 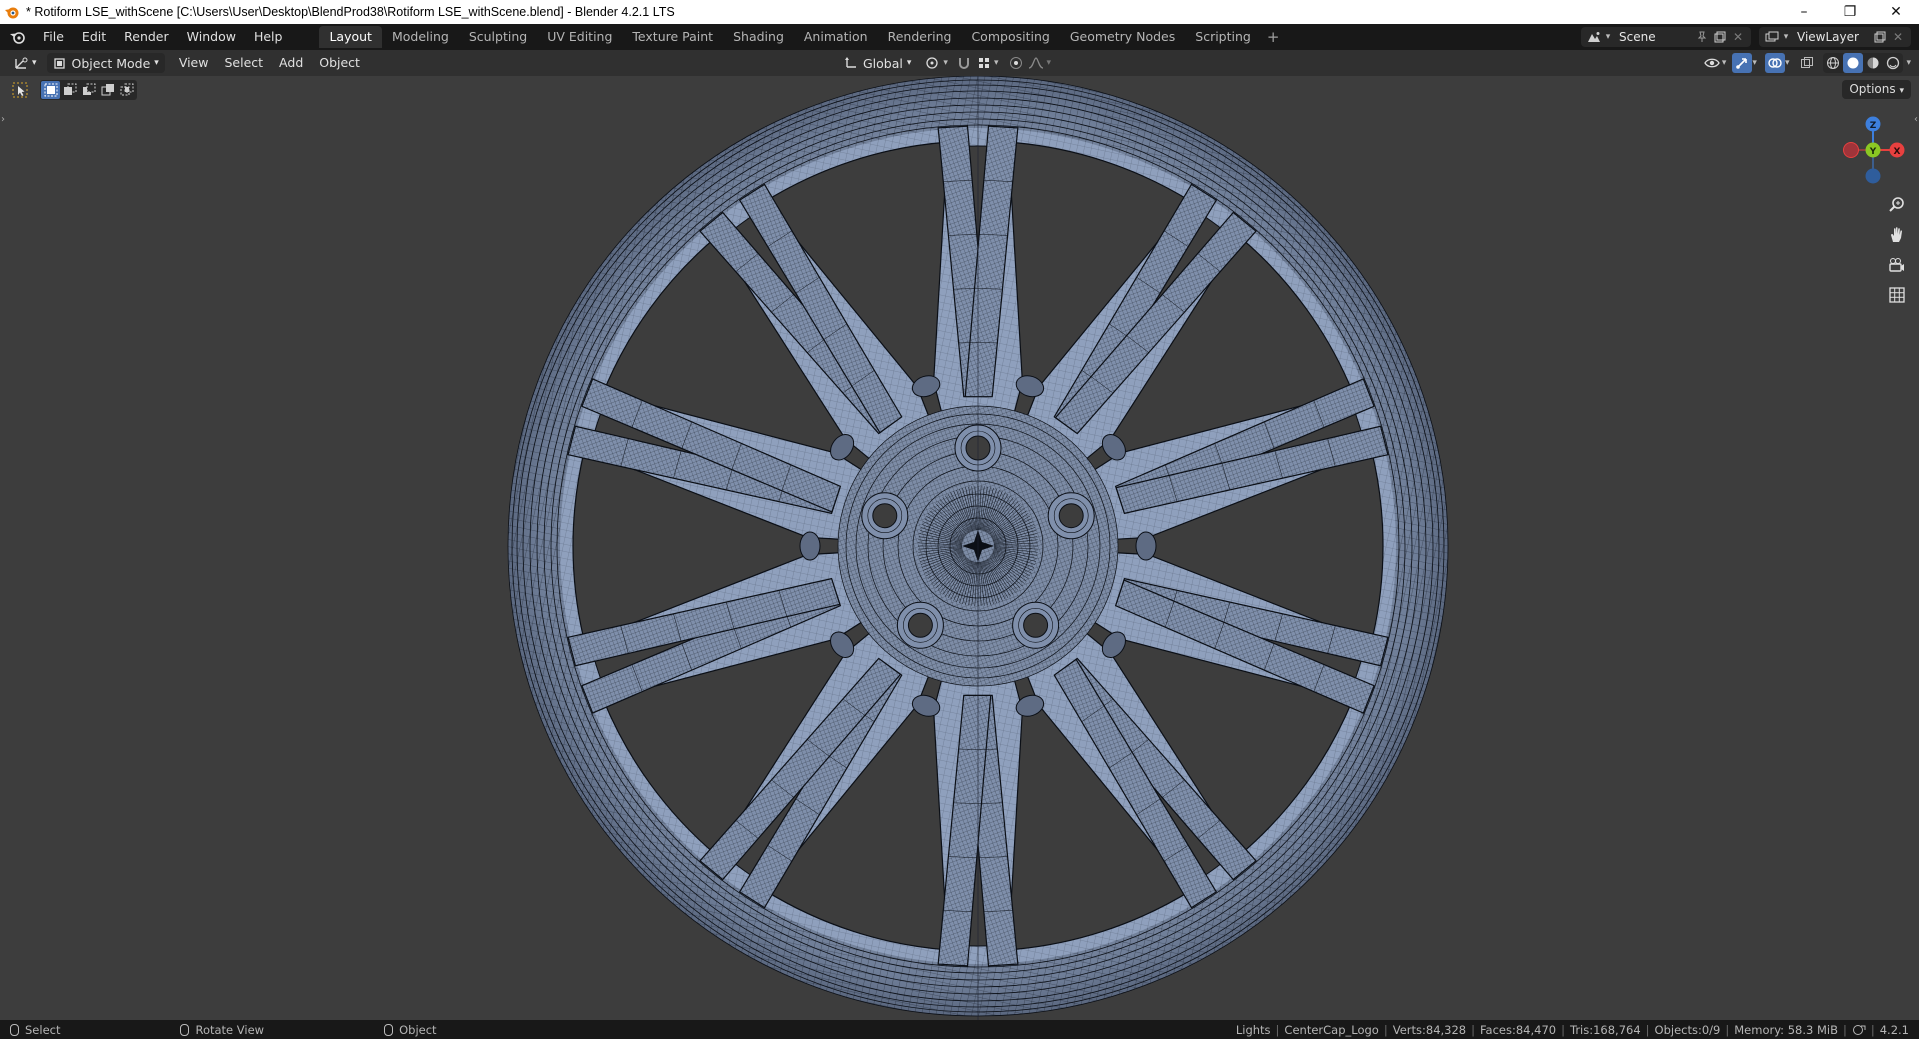 What do you see at coordinates (758, 37) in the screenshot?
I see `tab-shading: Shading` at bounding box center [758, 37].